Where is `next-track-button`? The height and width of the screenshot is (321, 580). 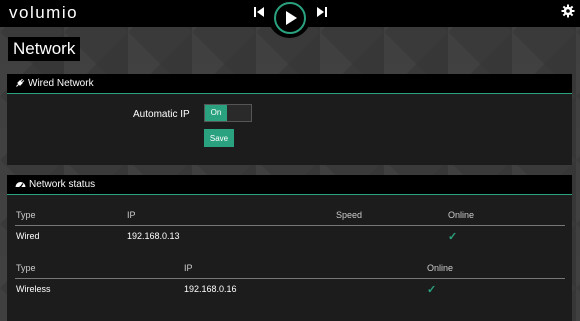
next-track-button is located at coordinates (322, 12).